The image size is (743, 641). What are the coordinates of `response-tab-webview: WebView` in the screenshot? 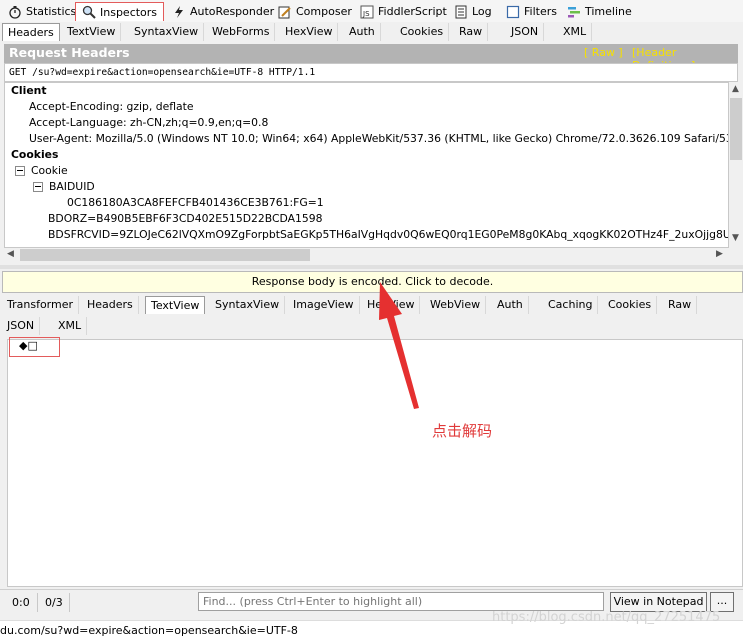 It's located at (456, 305).